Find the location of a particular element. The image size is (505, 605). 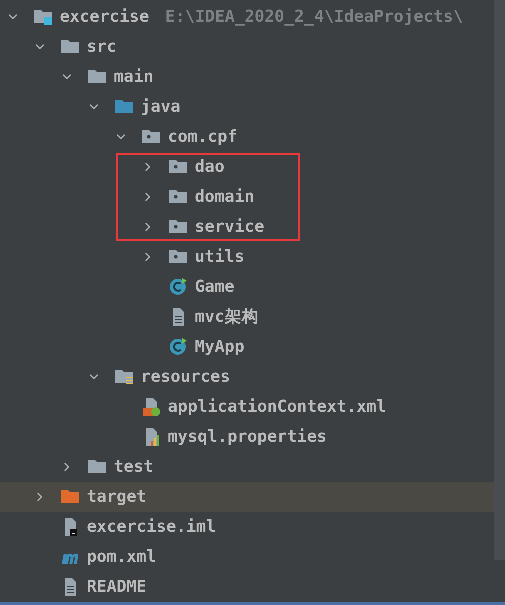

node-label: resources is located at coordinates (185, 377).